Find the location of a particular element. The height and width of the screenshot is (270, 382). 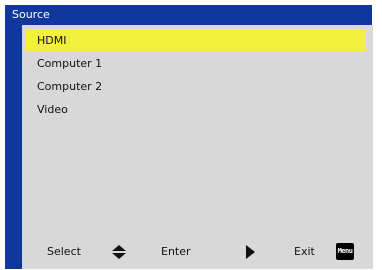

footer-help-bar: Select Enter Exit Menu is located at coordinates (197, 251).